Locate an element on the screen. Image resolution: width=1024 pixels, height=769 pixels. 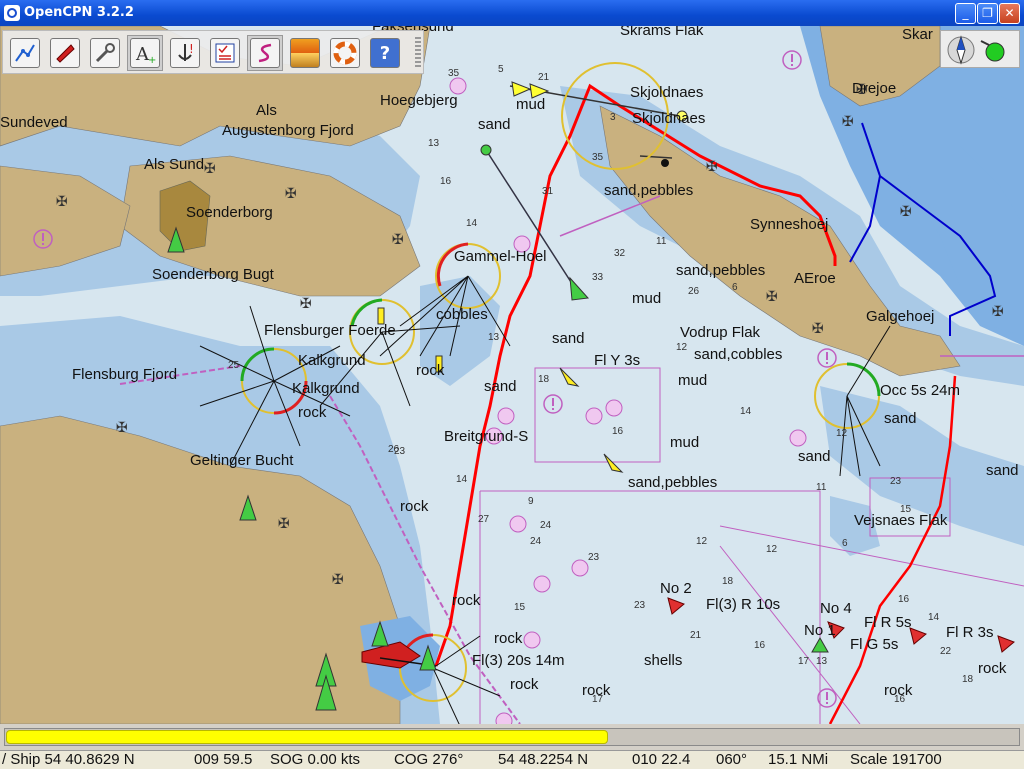
checklist-icon is located at coordinates (225, 53).